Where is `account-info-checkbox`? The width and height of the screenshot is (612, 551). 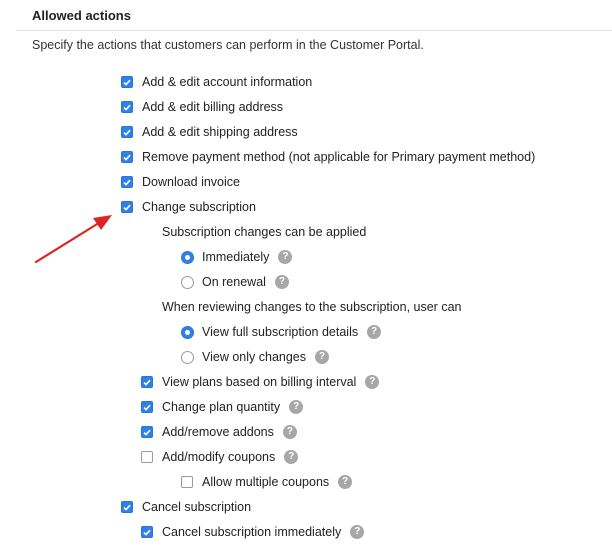
account-info-checkbox is located at coordinates (127, 82).